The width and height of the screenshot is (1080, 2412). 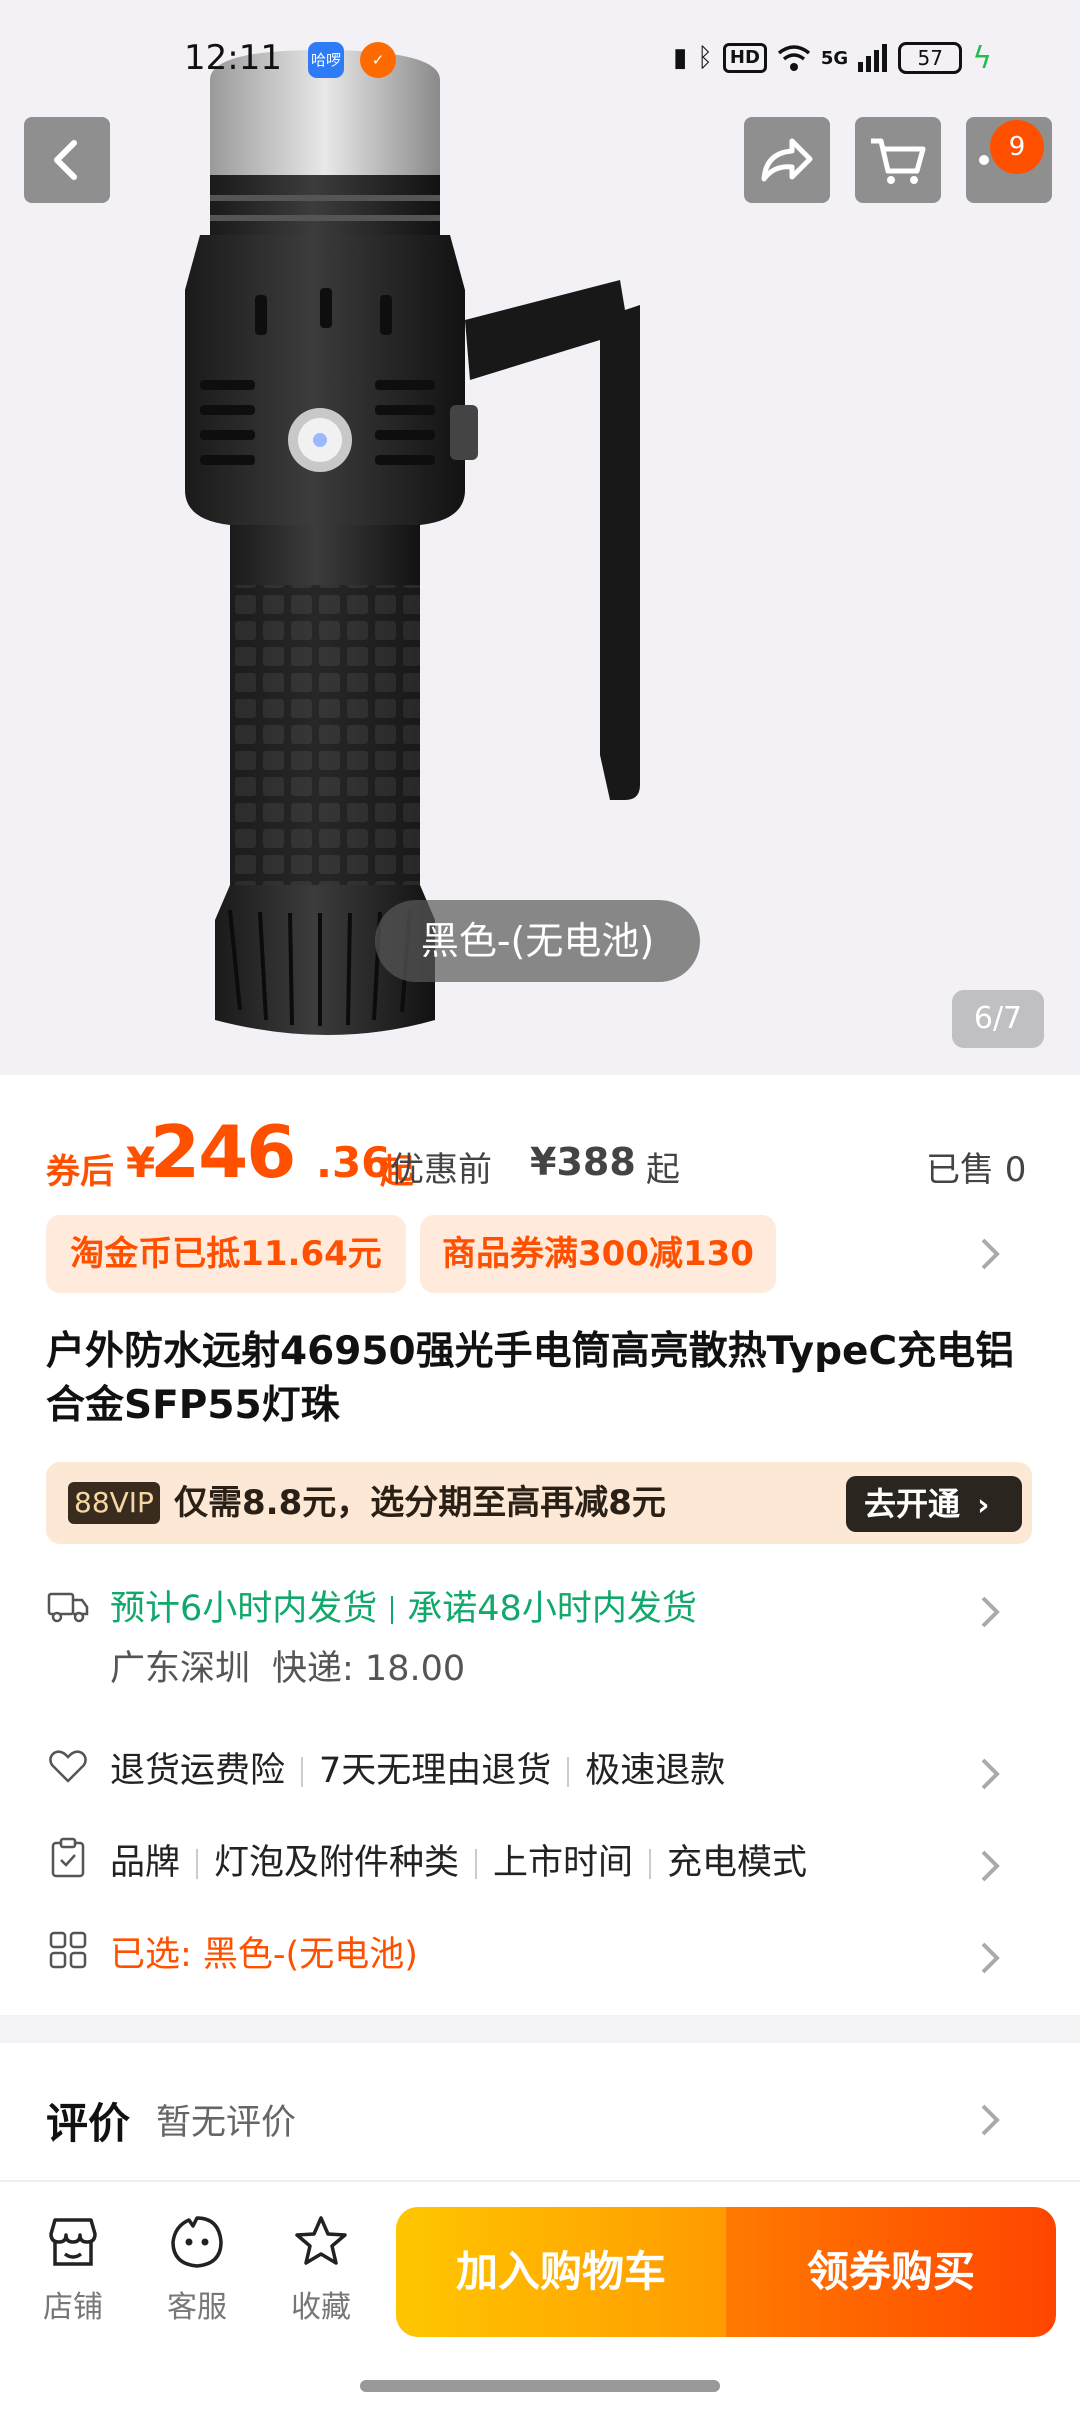 I want to click on cart-count-badge: 9, so click(x=1017, y=147).